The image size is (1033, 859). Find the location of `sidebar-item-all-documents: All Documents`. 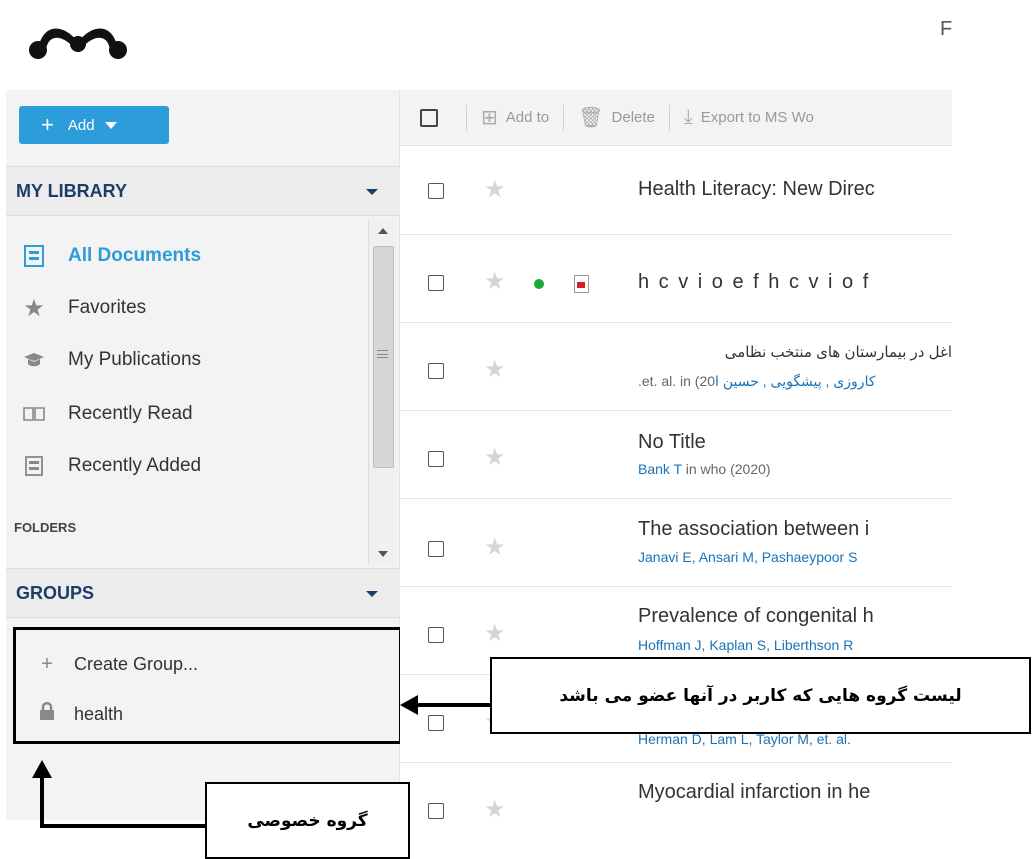

sidebar-item-all-documents: All Documents is located at coordinates (110, 256).